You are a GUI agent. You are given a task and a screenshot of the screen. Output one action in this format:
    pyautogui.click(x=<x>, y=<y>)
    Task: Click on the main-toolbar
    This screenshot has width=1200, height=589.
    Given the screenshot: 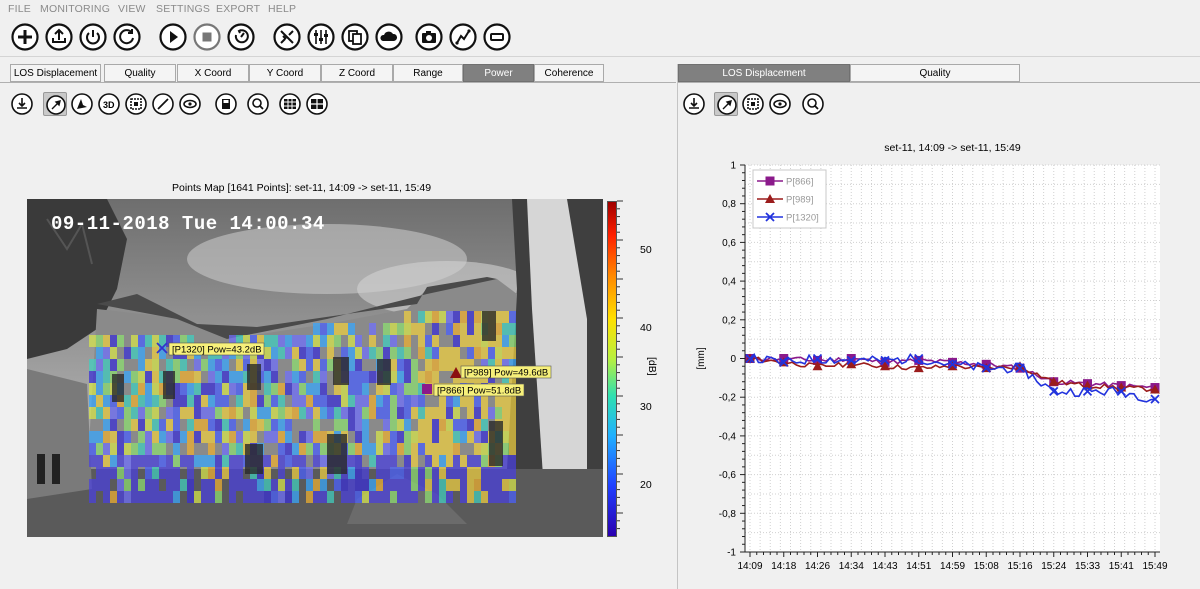 What is the action you would take?
    pyautogui.click(x=600, y=37)
    